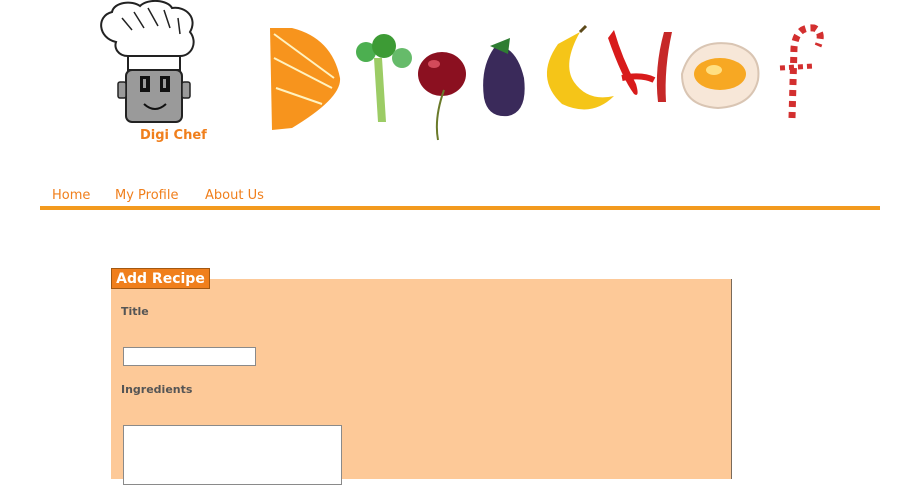 This screenshot has width=922, height=485. Describe the element at coordinates (160, 278) in the screenshot. I see `add-recipe-tab: Add Recipe` at that location.